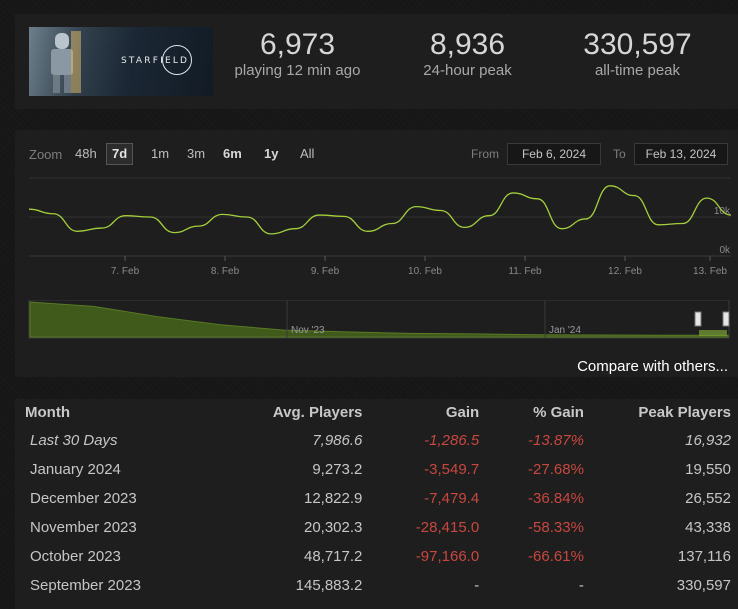 The height and width of the screenshot is (609, 738). I want to click on x-tick-label: 12. Feb, so click(625, 271).